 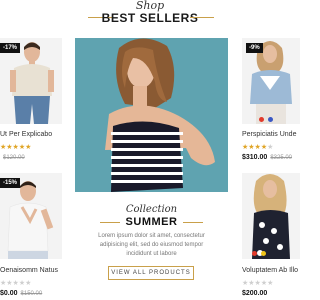 What do you see at coordinates (193, 222) in the screenshot?
I see `collection-divider-right` at bounding box center [193, 222].